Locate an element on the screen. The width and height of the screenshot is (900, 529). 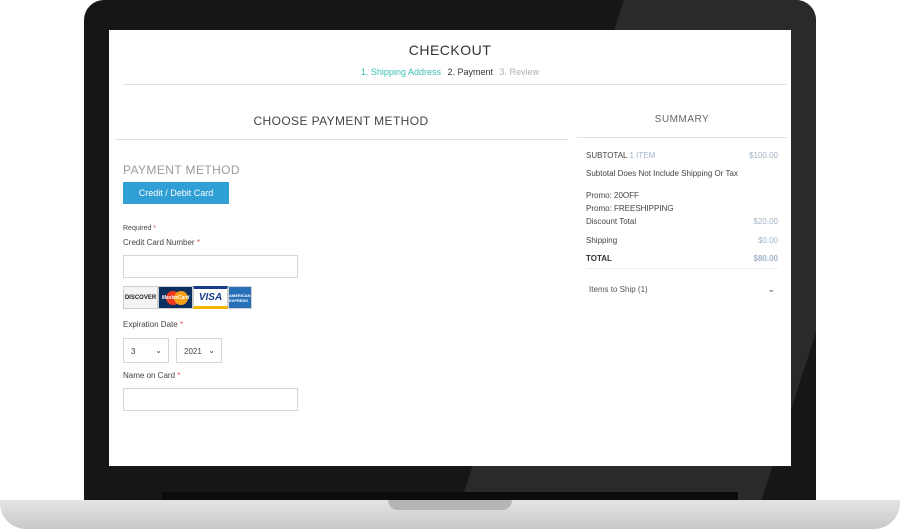
visa-logo: VISA is located at coordinates (210, 297).